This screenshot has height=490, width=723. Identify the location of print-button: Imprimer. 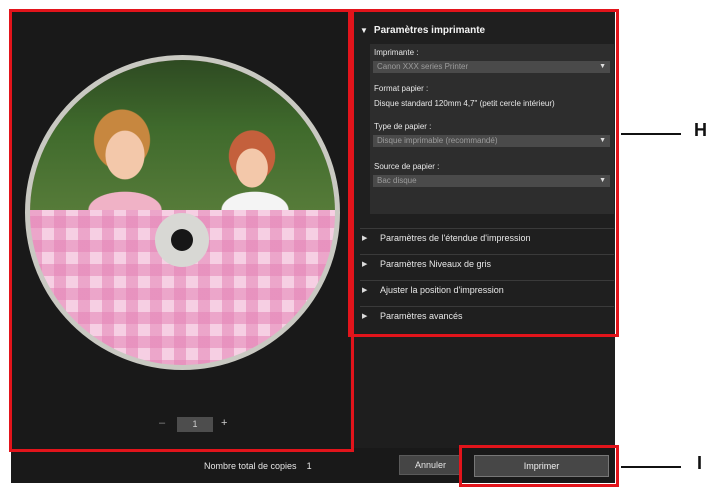
(541, 466).